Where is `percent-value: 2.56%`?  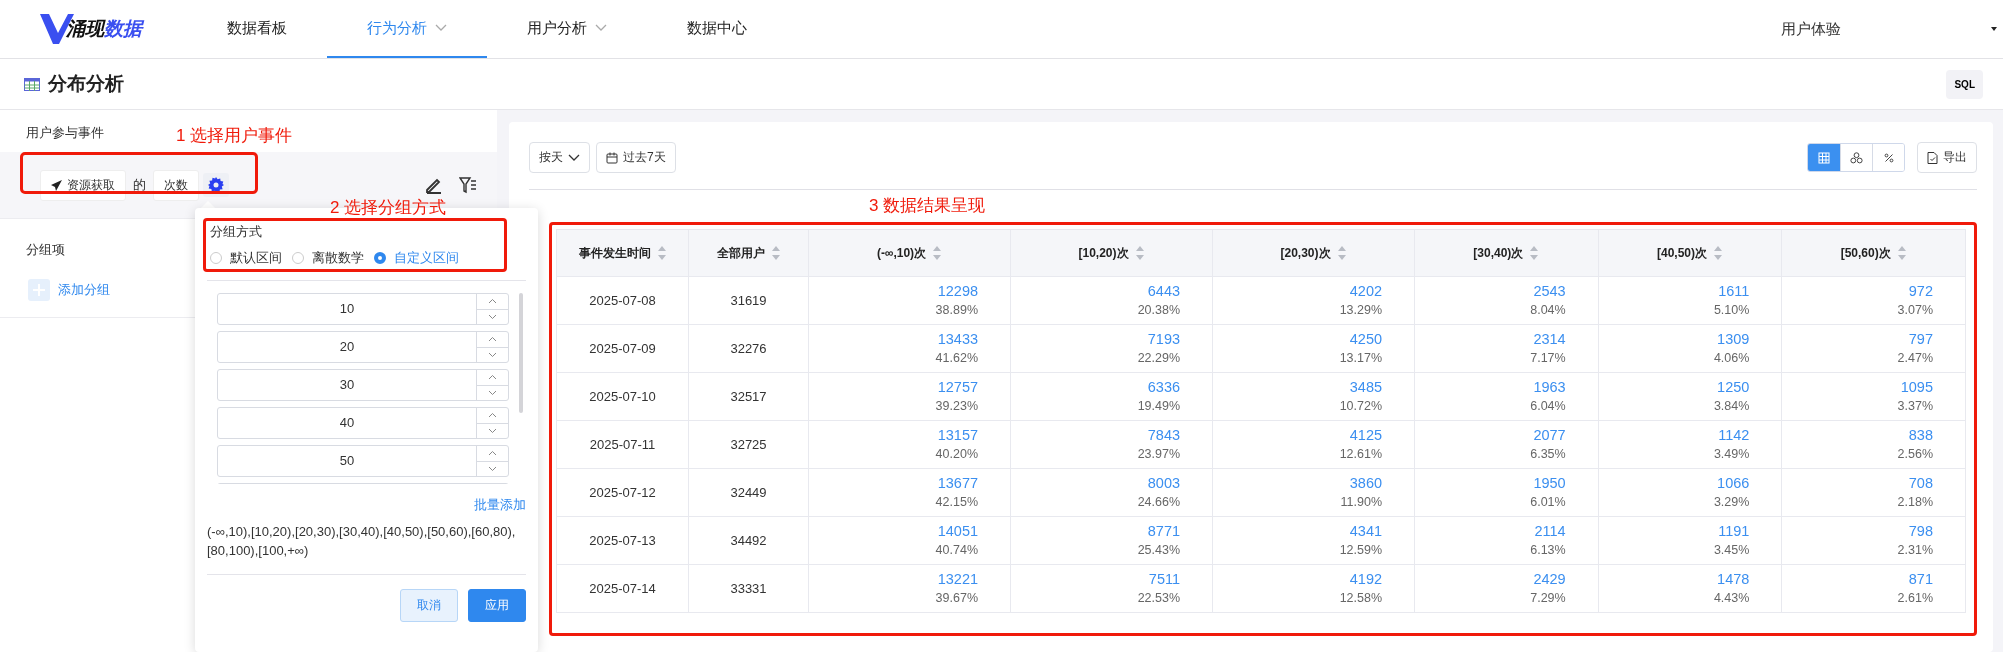 percent-value: 2.56% is located at coordinates (1914, 454).